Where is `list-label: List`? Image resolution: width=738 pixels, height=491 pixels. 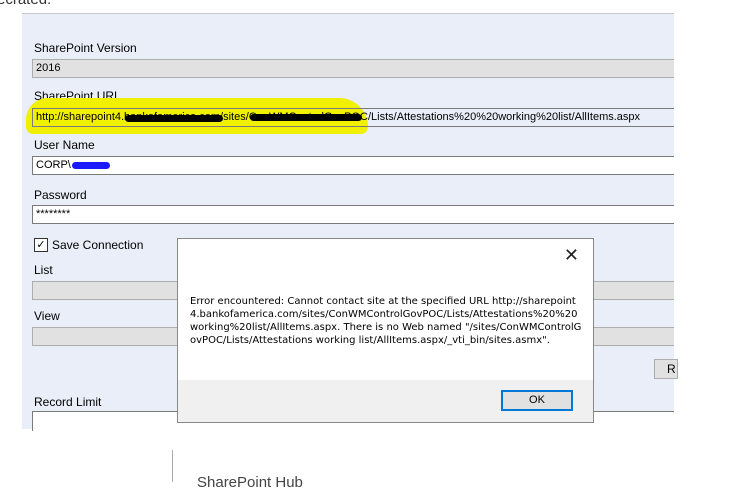 list-label: List is located at coordinates (43, 270).